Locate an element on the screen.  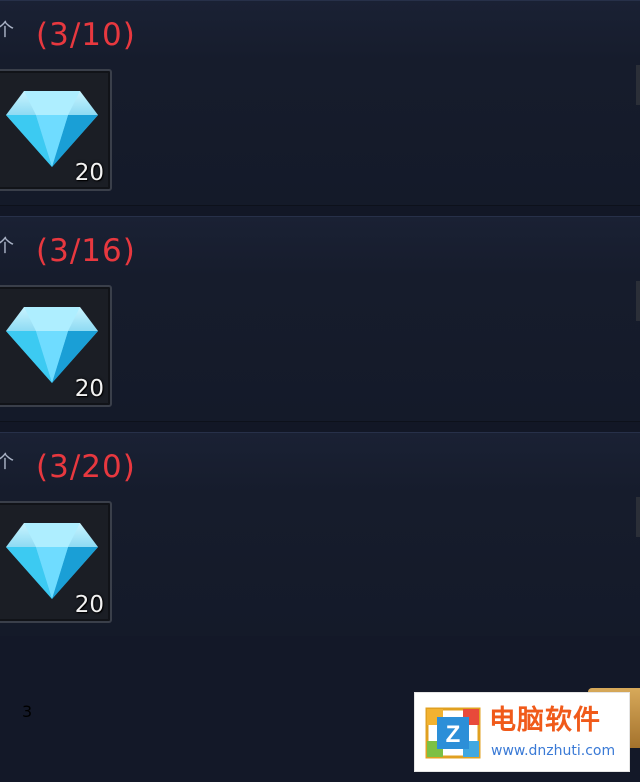
logo-letter: Z is located at coordinates (453, 734).